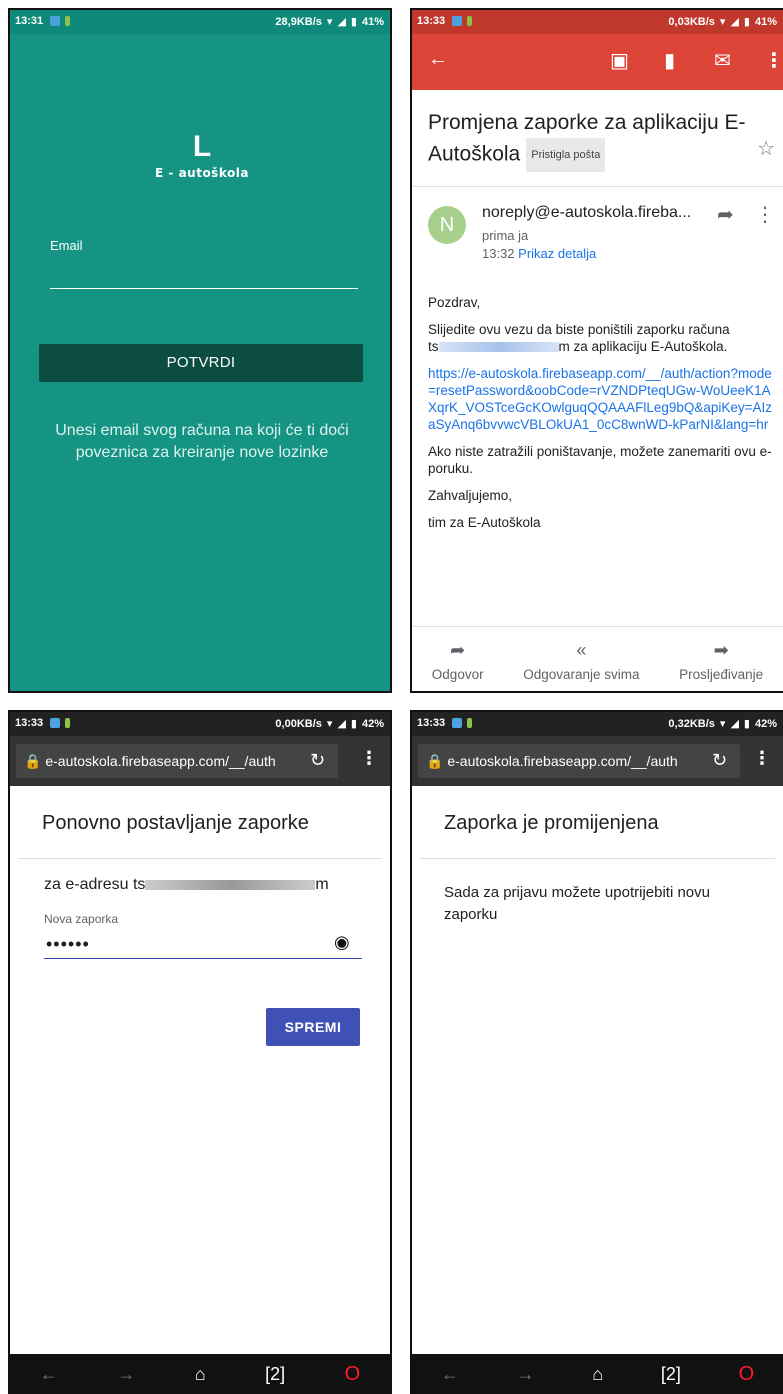 The height and width of the screenshot is (1394, 783). What do you see at coordinates (721, 661) in the screenshot?
I see `forward-button: ➡ Prosljeđivanje` at bounding box center [721, 661].